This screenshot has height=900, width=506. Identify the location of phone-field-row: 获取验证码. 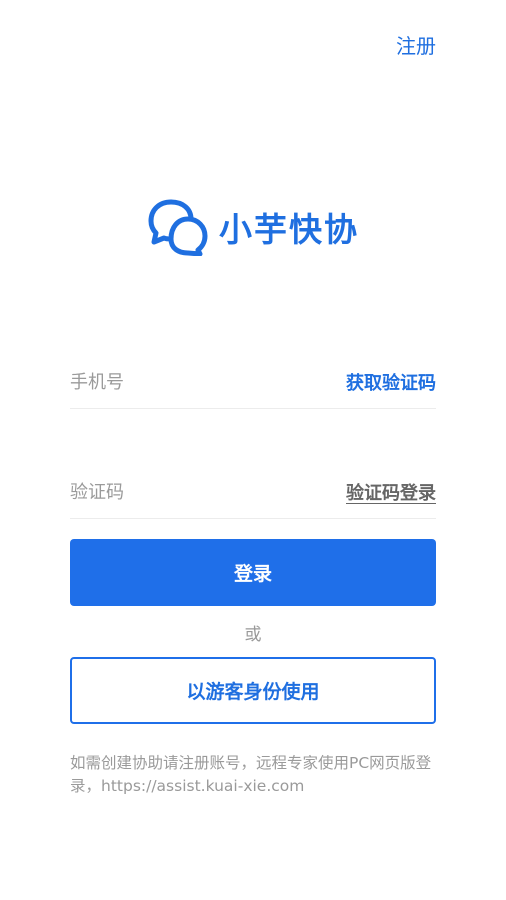
(253, 382).